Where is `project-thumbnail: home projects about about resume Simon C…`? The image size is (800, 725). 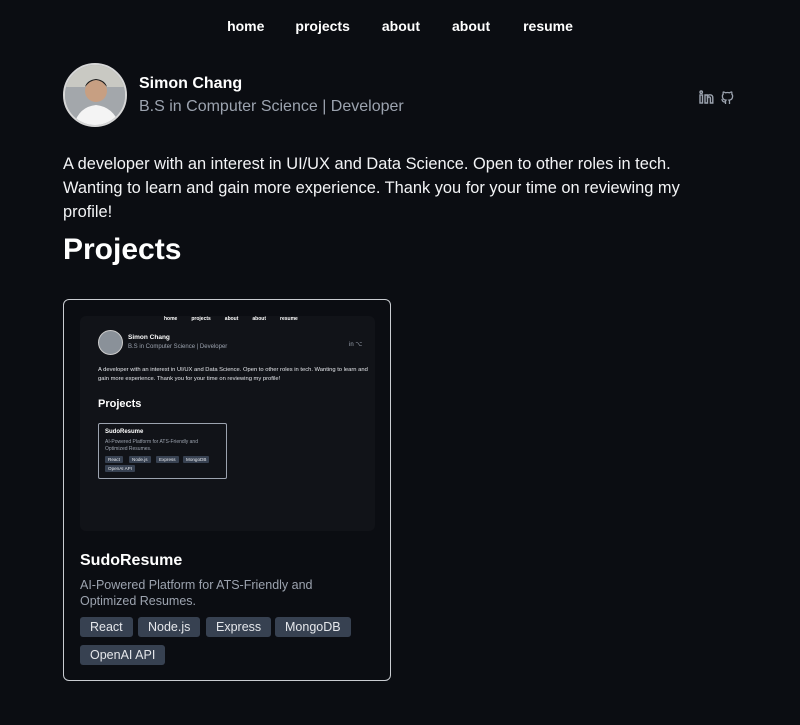
project-thumbnail: home projects about about resume Simon C… is located at coordinates (227, 423).